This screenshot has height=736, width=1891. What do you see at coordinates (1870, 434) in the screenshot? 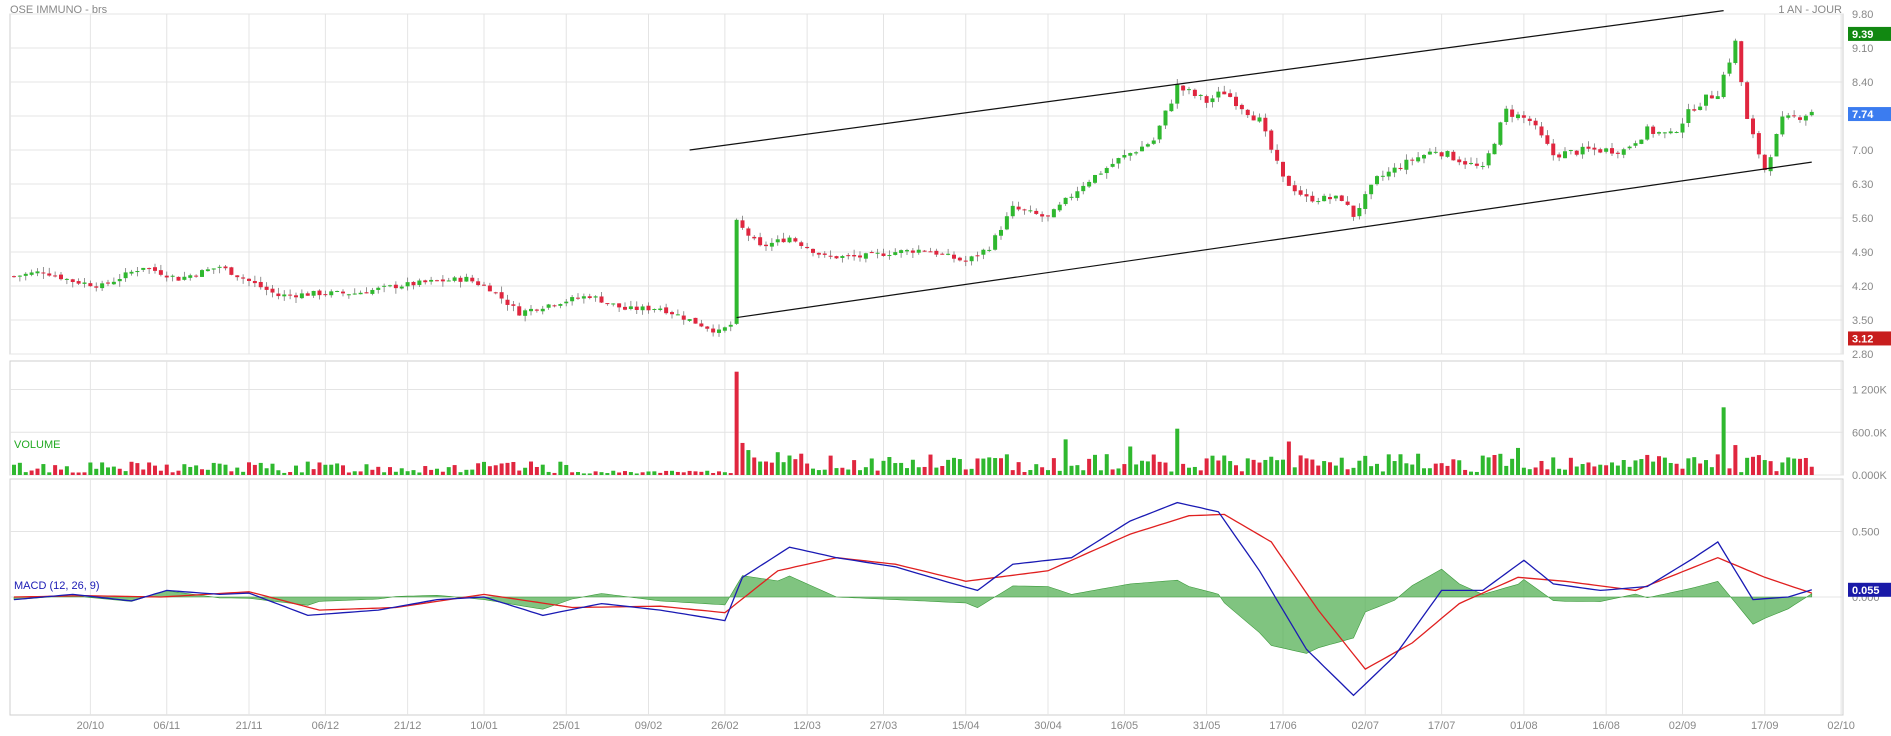
I see `volume-axis: 1 200K 600.0K 0.000K` at bounding box center [1870, 434].